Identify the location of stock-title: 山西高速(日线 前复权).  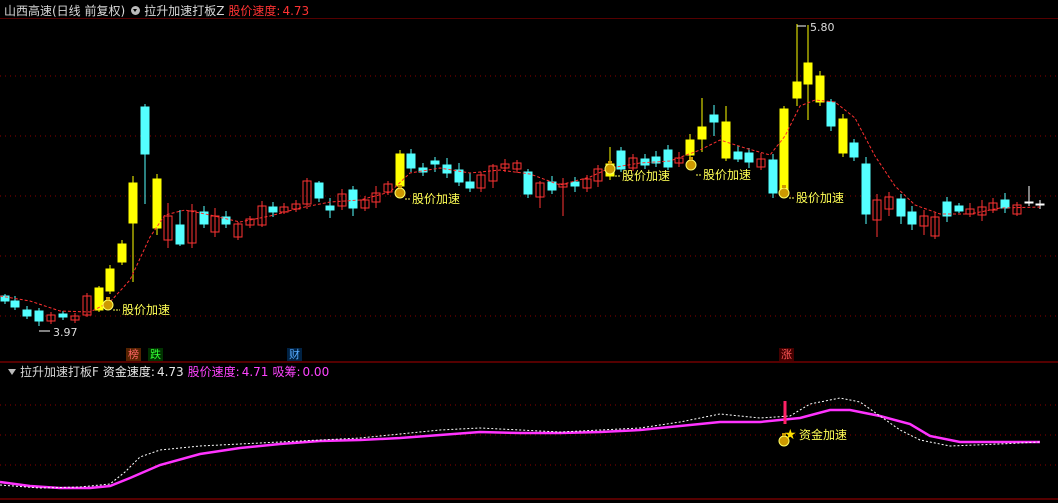
(65, 11).